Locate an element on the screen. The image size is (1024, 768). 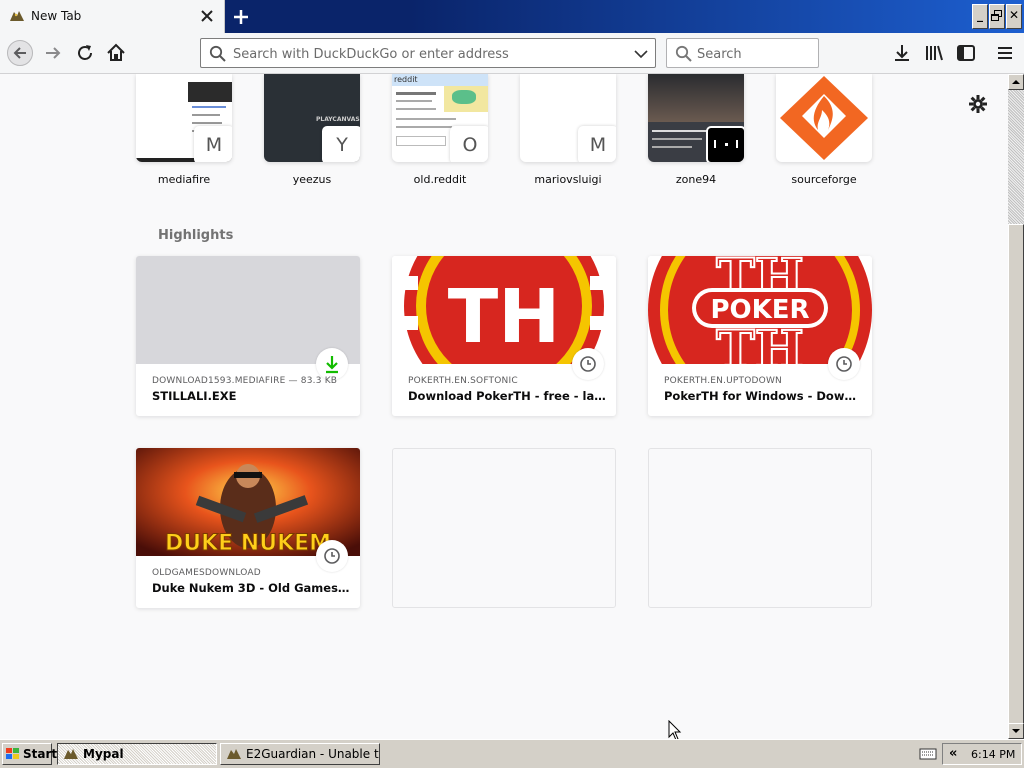
start-button: Start is located at coordinates (29, 754).